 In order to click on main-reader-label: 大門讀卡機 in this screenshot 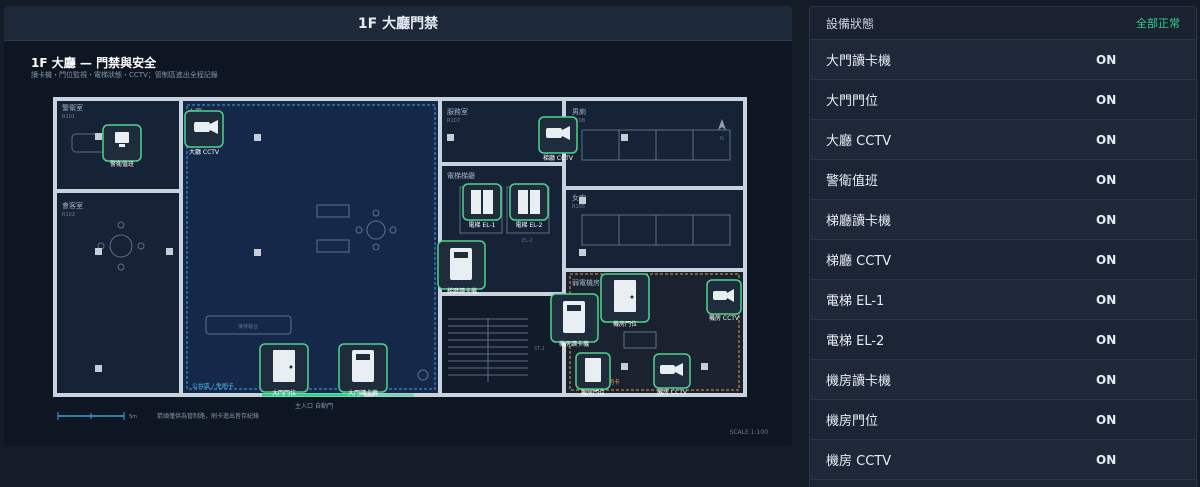, I will do `click(363, 393)`.